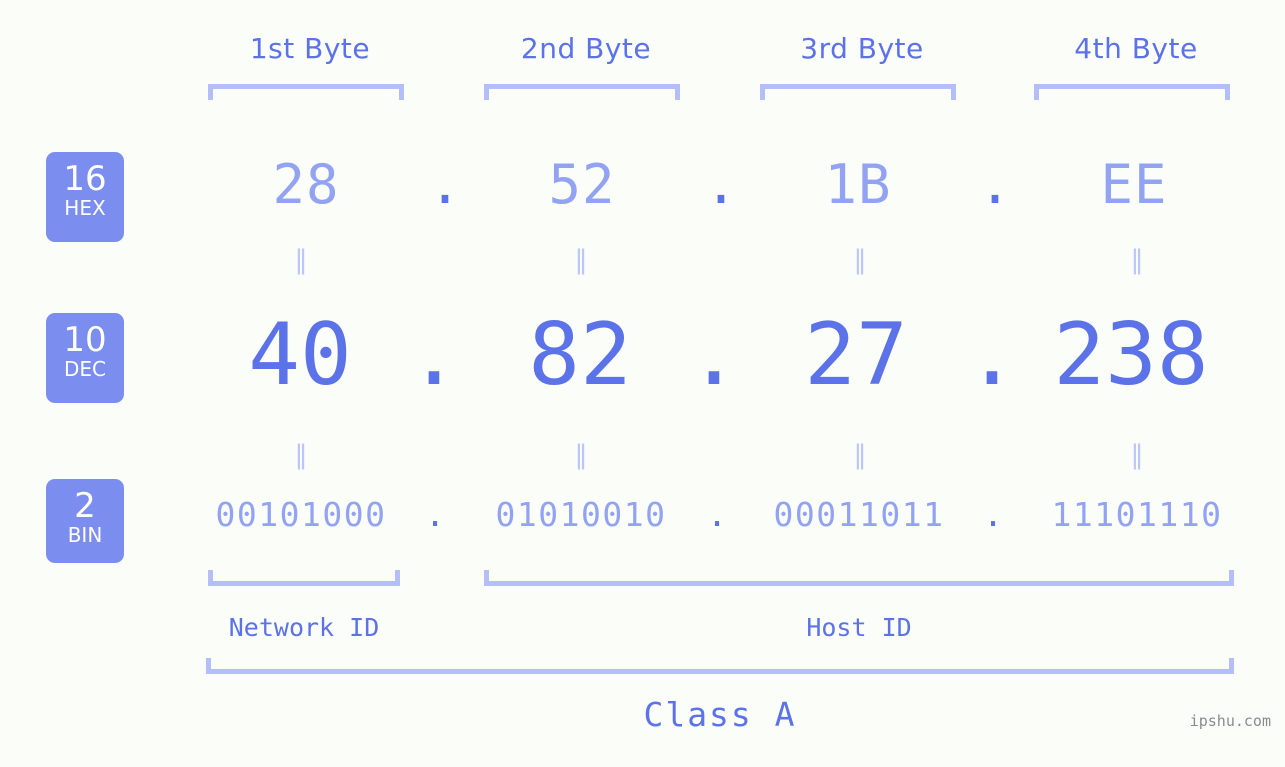 The image size is (1285, 767). Describe the element at coordinates (586, 48) in the screenshot. I see `byte-header-2: 2nd Byte` at that location.